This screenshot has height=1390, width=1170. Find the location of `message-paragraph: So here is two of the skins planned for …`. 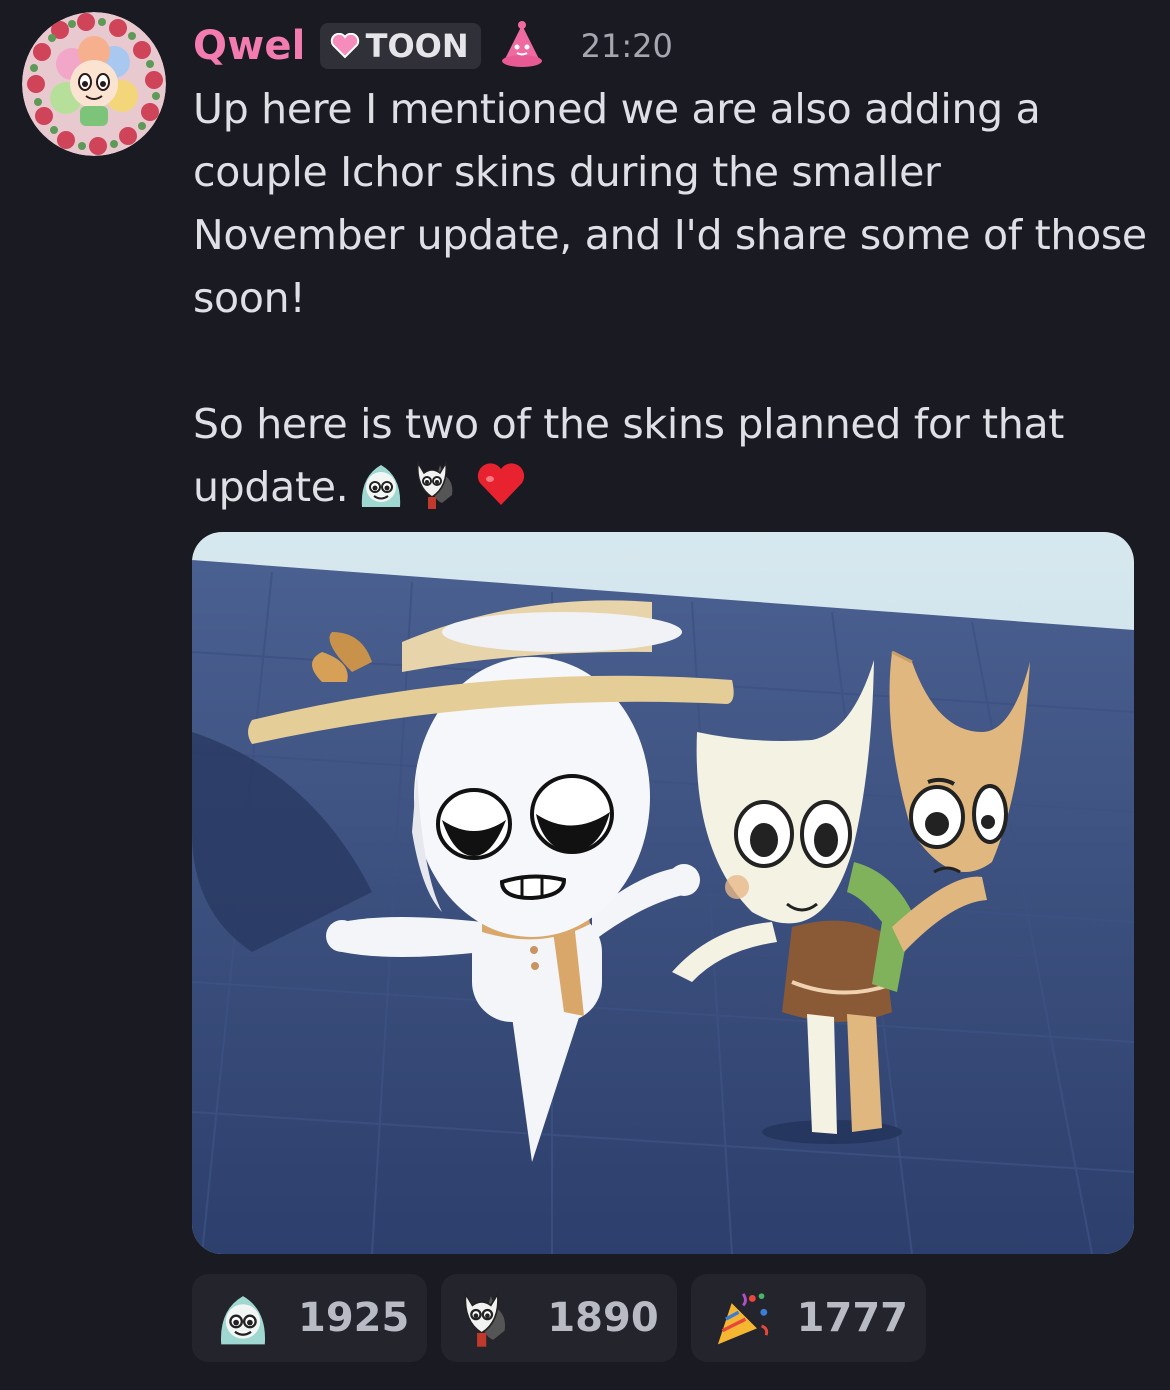

message-paragraph: So here is two of the skins planned for … is located at coordinates (673, 456).